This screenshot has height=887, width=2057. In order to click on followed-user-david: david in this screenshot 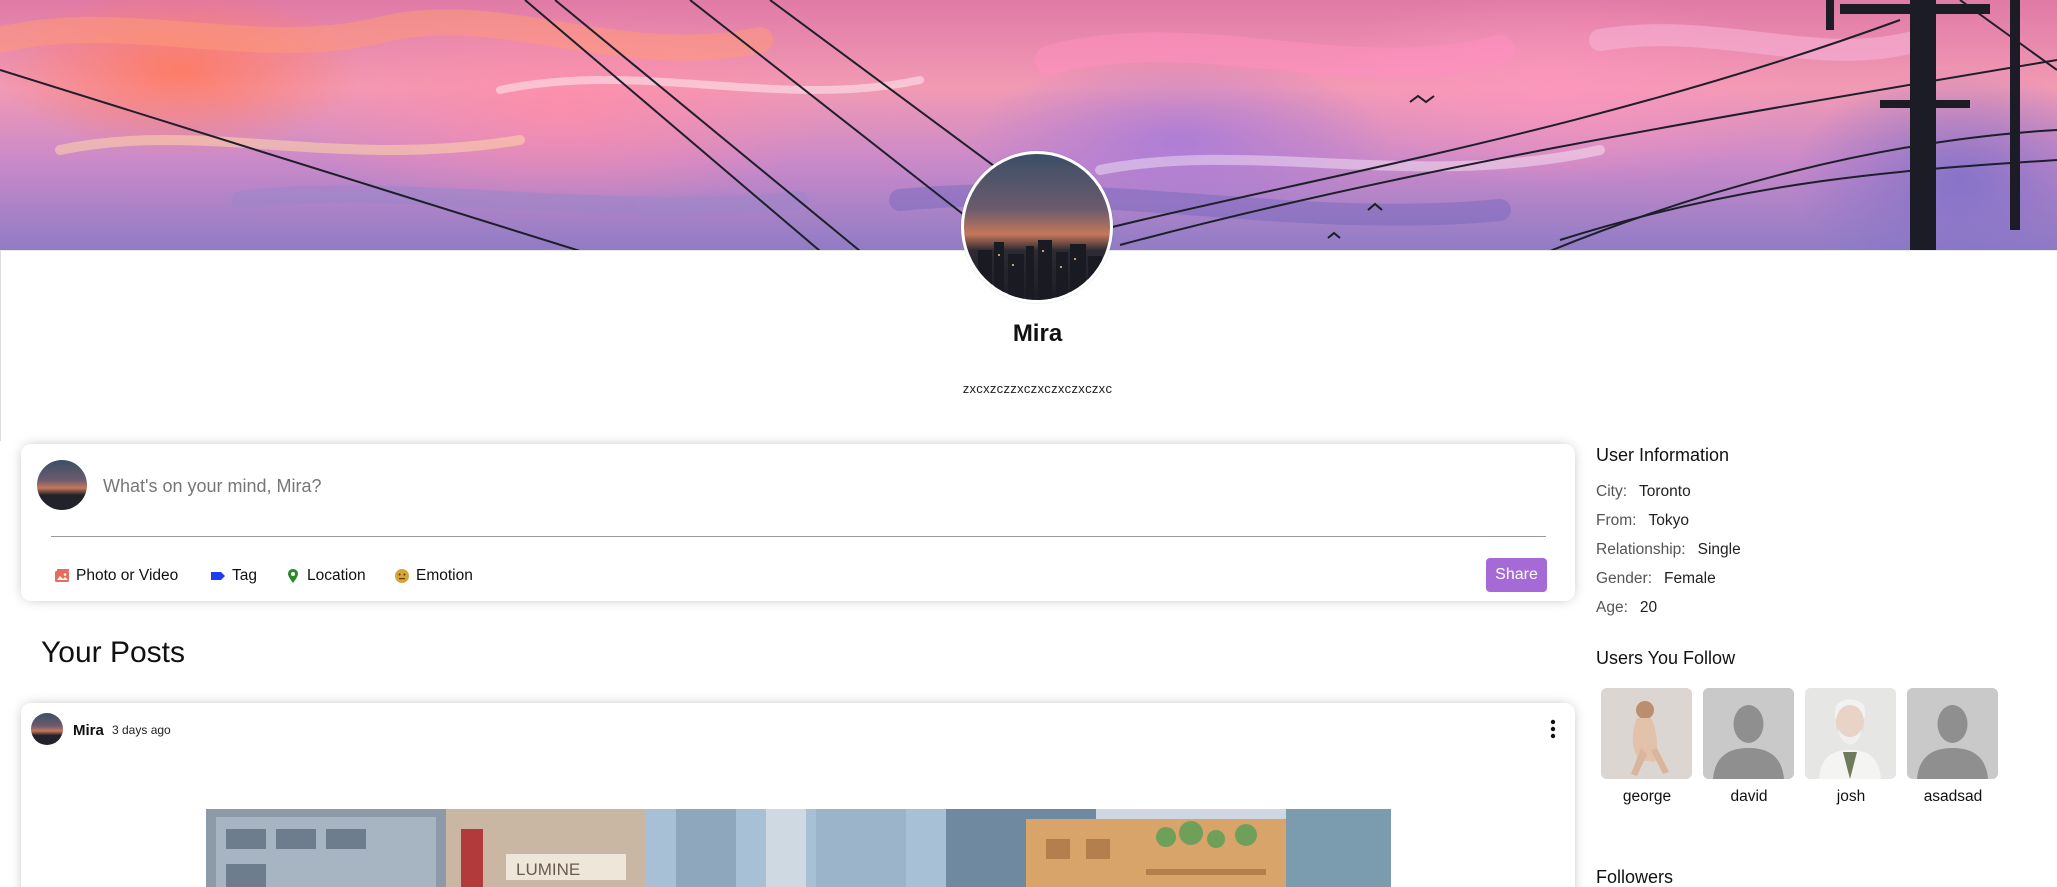, I will do `click(1749, 747)`.